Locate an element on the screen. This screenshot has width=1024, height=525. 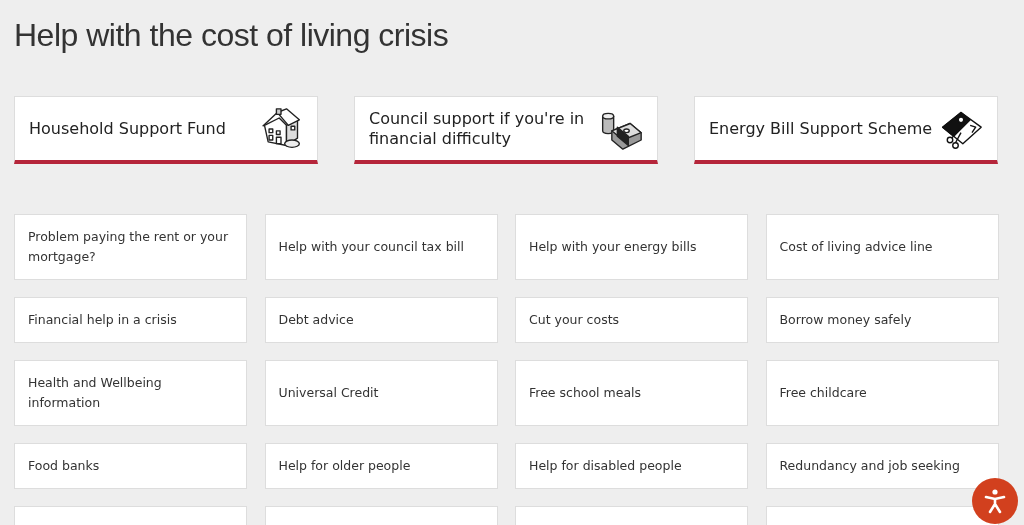
link-card: Food banks is located at coordinates (130, 466).